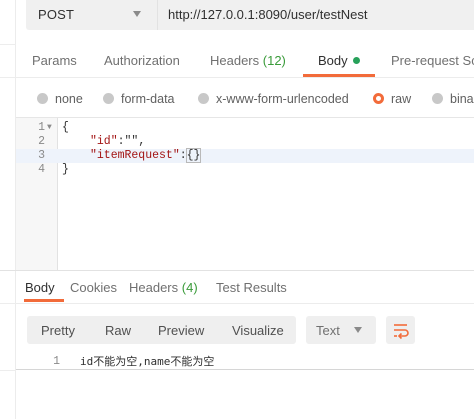  What do you see at coordinates (333, 60) in the screenshot?
I see `tab-body-label: Body` at bounding box center [333, 60].